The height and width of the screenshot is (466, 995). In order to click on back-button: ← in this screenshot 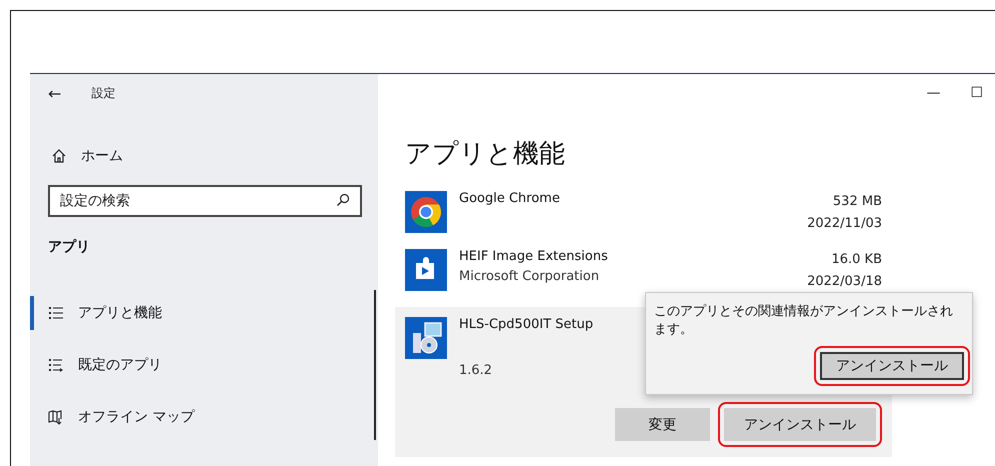, I will do `click(55, 93)`.